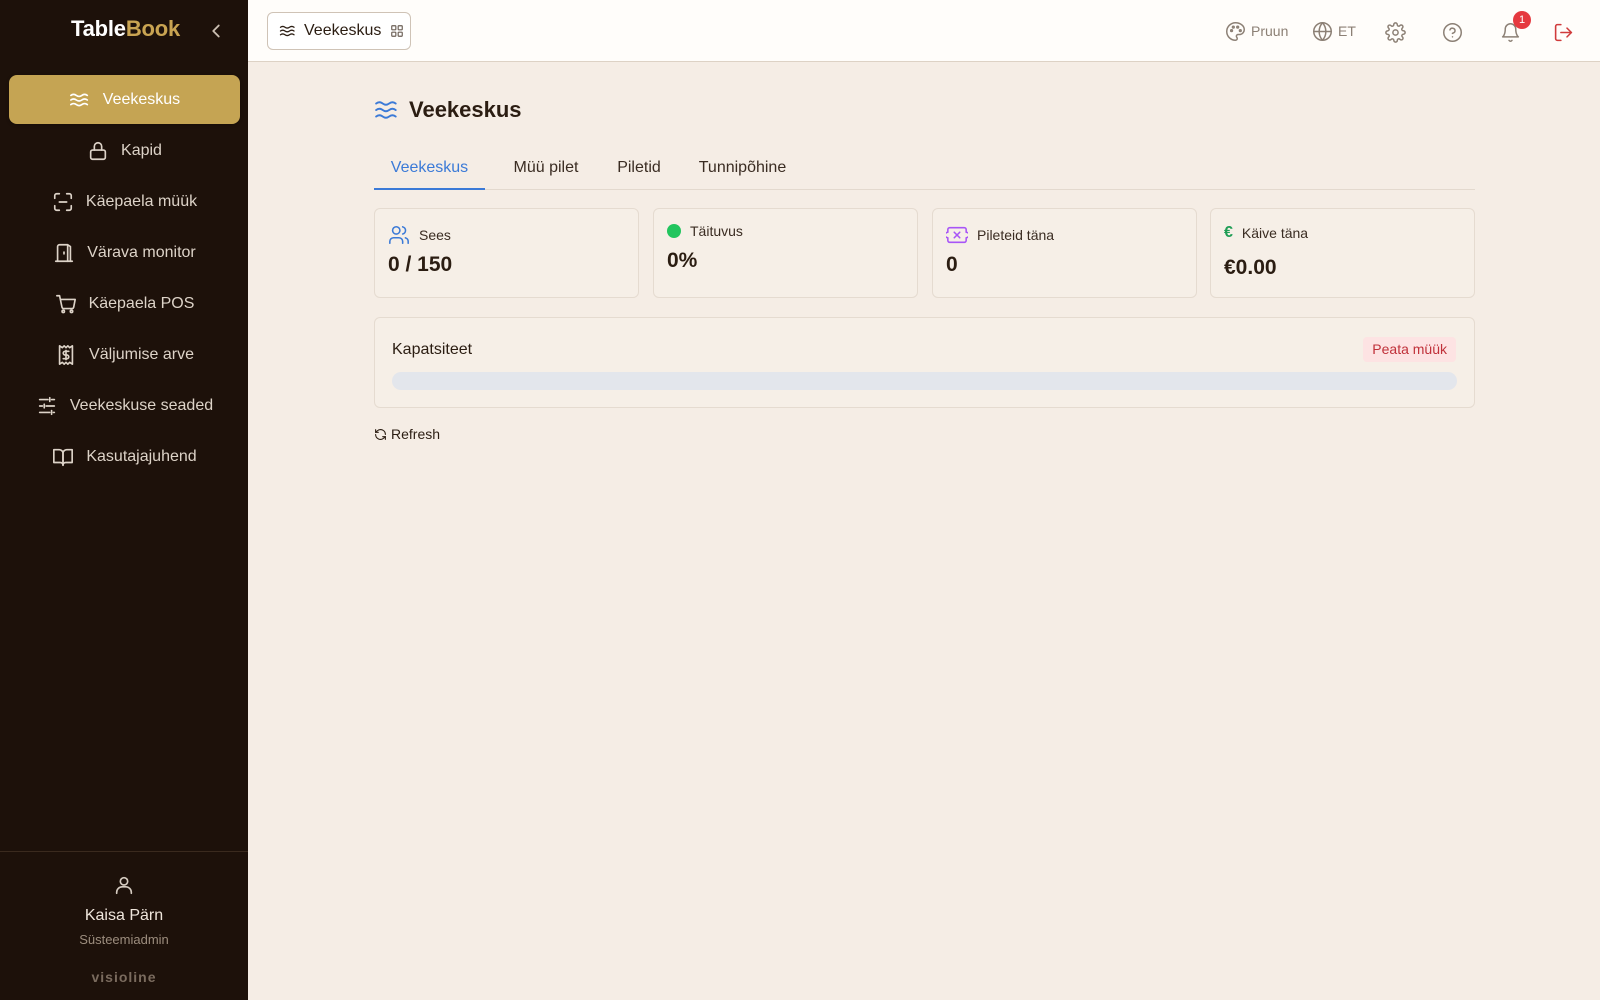 Image resolution: width=1600 pixels, height=1000 pixels. Describe the element at coordinates (141, 252) in the screenshot. I see `sidebar-item-label: Värava monitor` at that location.